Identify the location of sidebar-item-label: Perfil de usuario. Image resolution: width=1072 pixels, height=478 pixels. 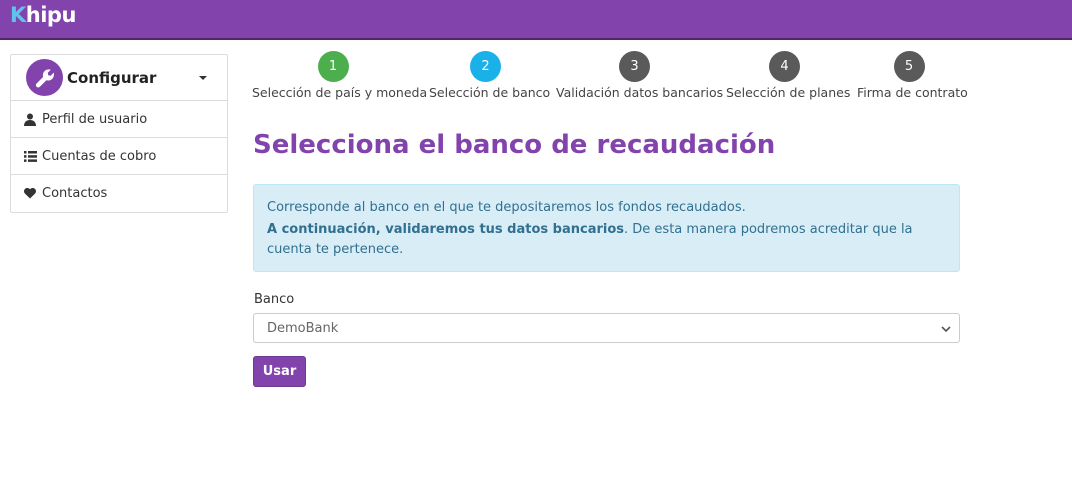
(95, 119).